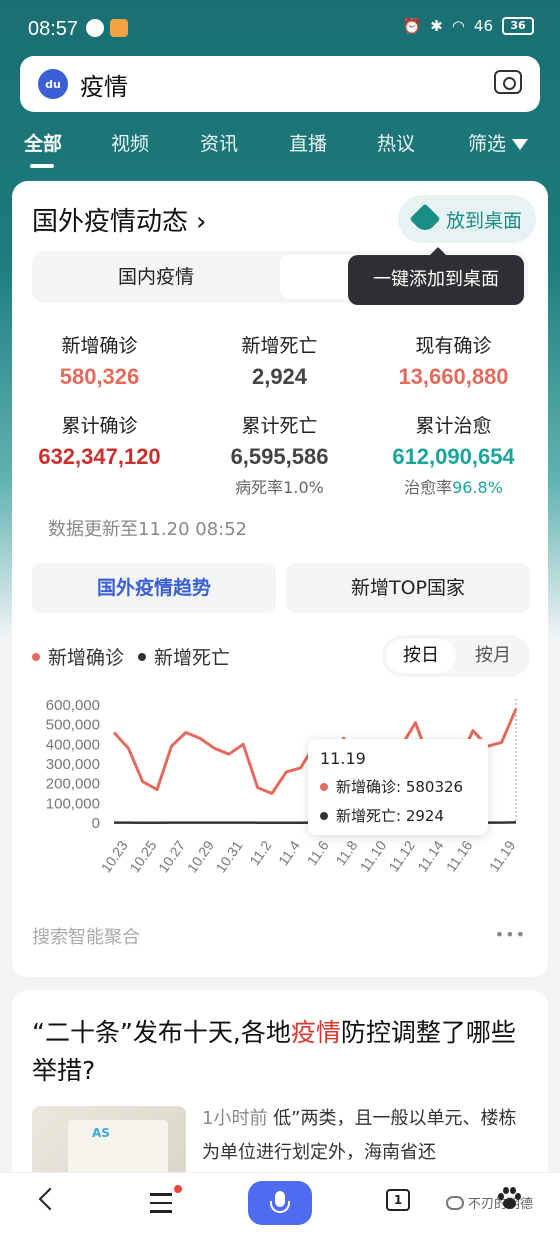 This screenshot has height=1235, width=560. I want to click on pages-icon: 1, so click(398, 1200).